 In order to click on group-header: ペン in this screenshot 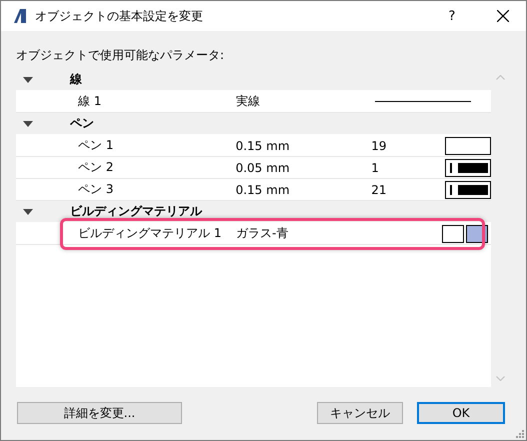, I will do `click(253, 124)`.